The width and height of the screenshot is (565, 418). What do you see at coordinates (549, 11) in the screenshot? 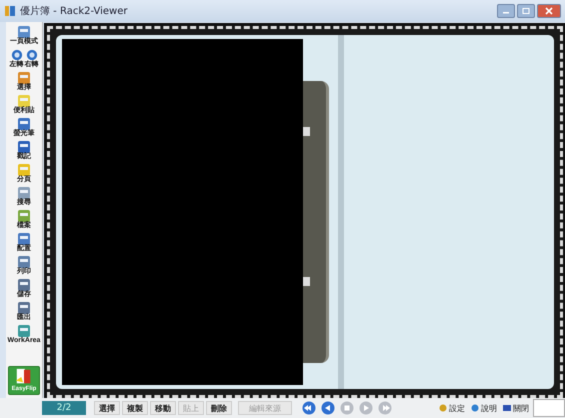
I see `close-button` at bounding box center [549, 11].